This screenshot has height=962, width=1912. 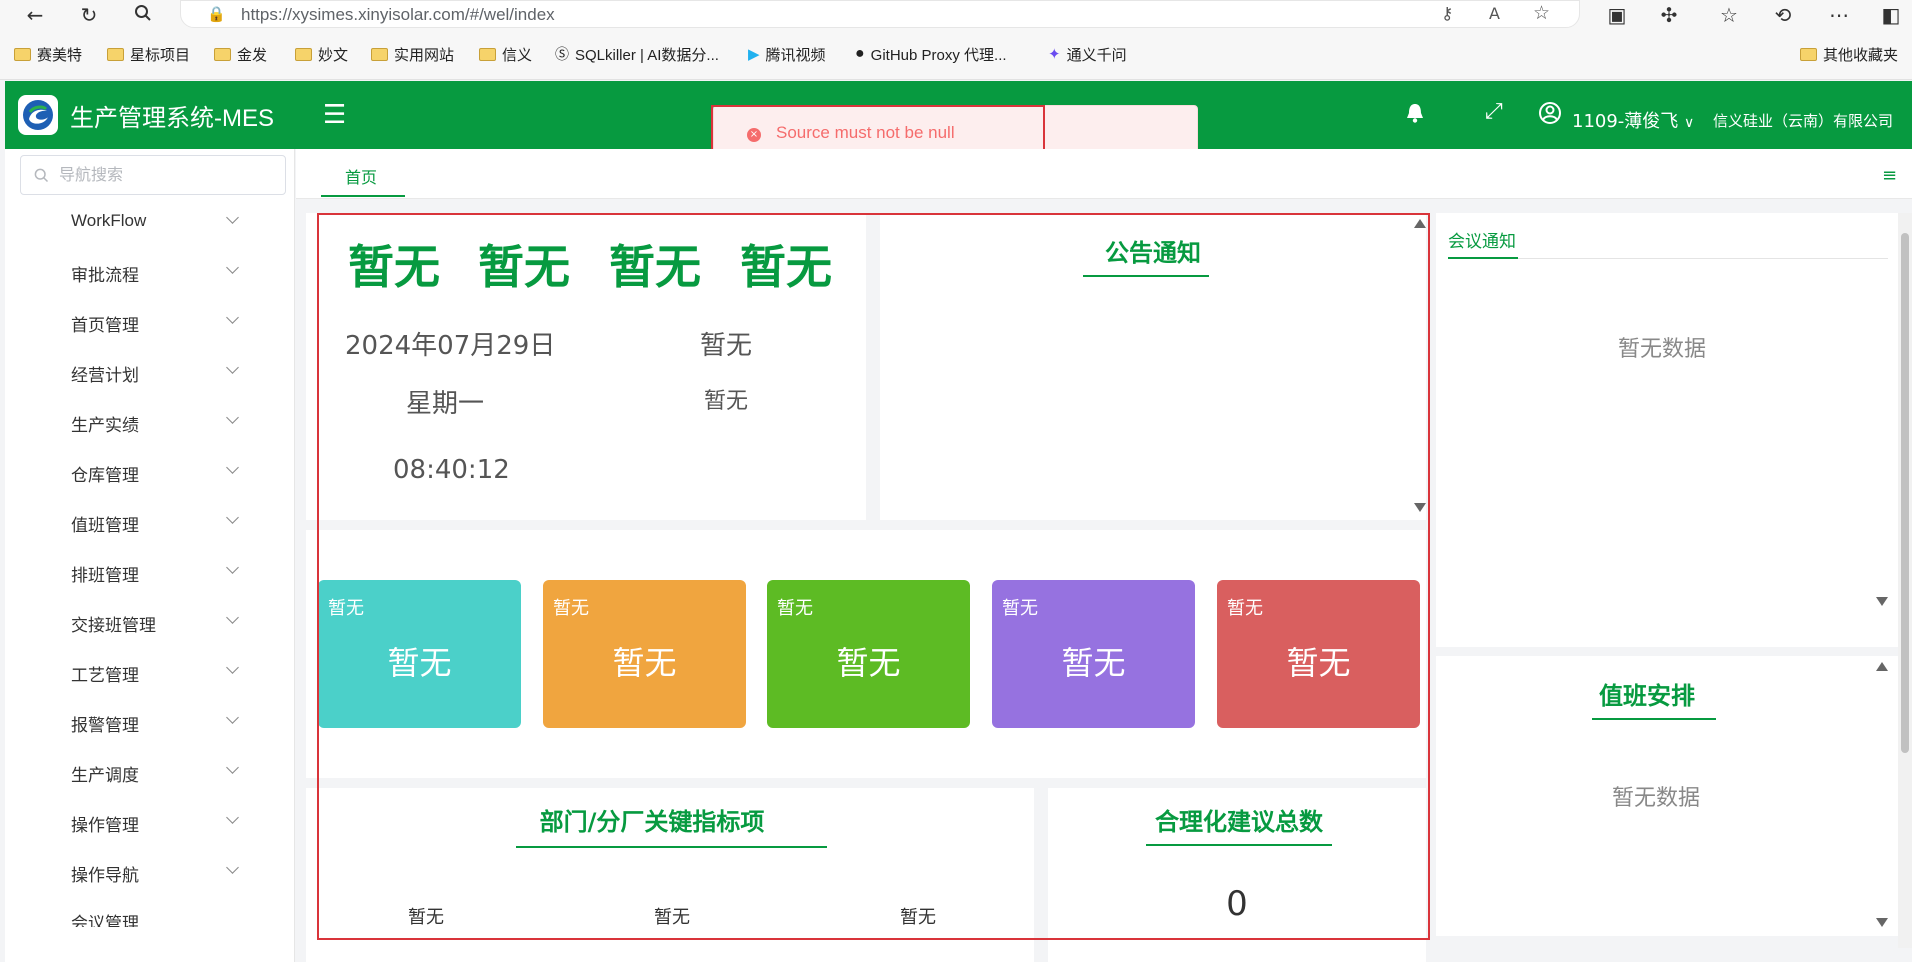 I want to click on sidebar-item-schedule: 排班管理, so click(x=149, y=572).